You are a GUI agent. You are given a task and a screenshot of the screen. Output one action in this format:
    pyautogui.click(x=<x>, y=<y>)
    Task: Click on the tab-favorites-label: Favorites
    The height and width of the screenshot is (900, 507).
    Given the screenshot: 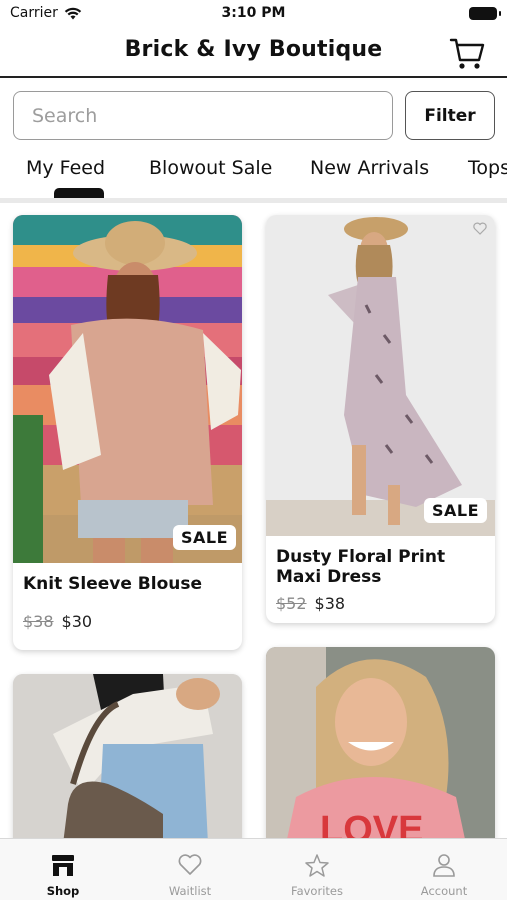 What is the action you would take?
    pyautogui.click(x=317, y=891)
    